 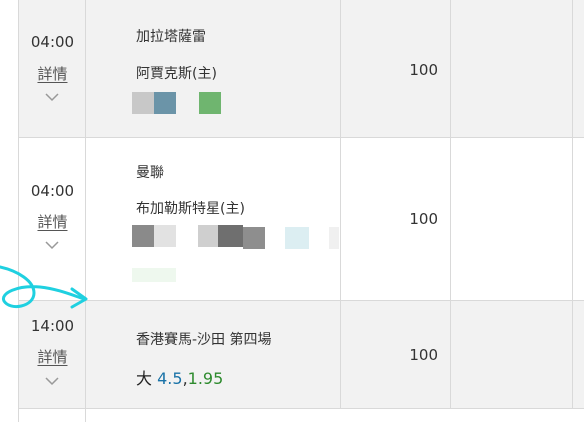 I want to click on time-cell: 14:00 詳情, so click(x=52, y=354).